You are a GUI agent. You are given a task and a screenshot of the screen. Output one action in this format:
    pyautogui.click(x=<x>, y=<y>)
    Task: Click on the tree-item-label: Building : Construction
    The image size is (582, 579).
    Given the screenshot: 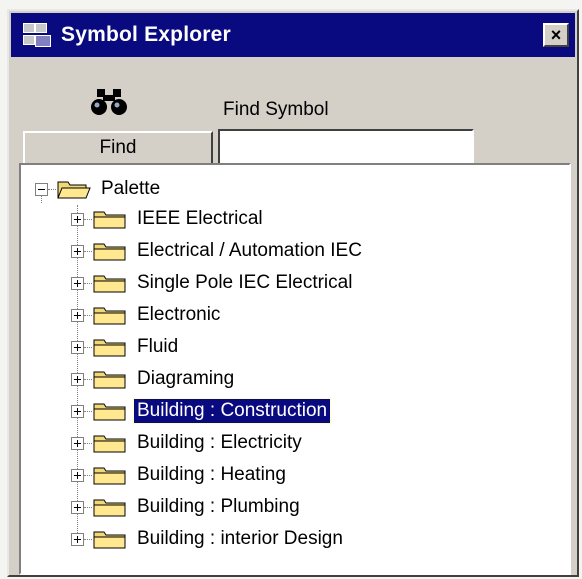 What is the action you would take?
    pyautogui.click(x=232, y=411)
    